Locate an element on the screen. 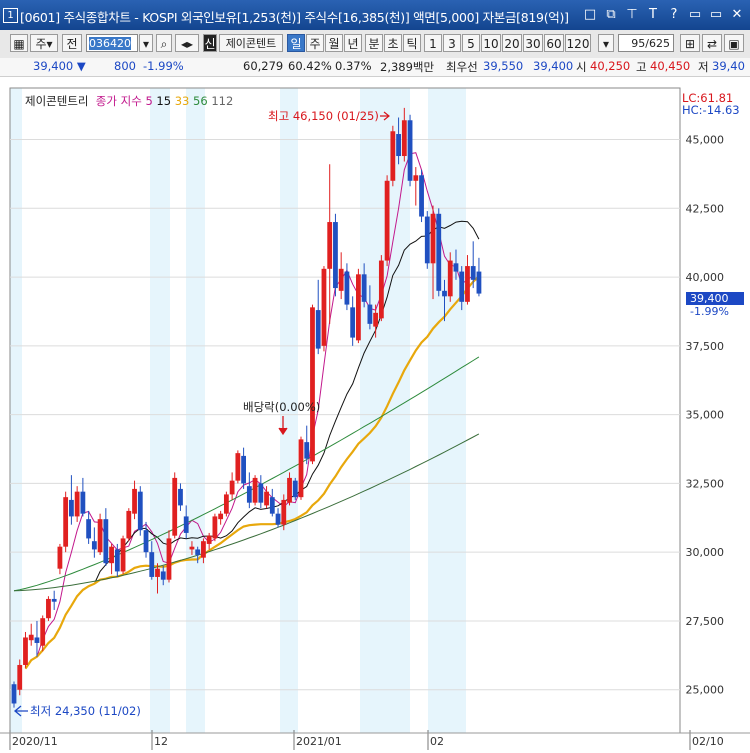 The width and height of the screenshot is (750, 753). period-minute: 분 is located at coordinates (374, 43).